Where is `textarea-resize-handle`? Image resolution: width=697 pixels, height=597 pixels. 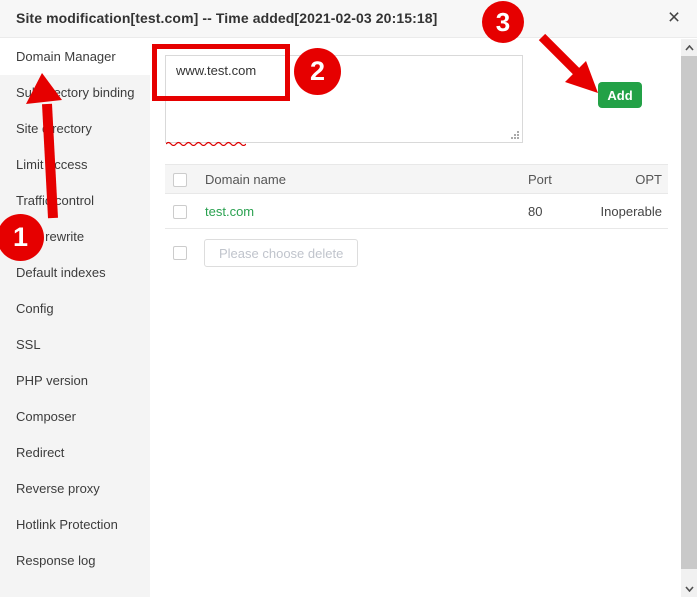
textarea-resize-handle is located at coordinates (515, 135).